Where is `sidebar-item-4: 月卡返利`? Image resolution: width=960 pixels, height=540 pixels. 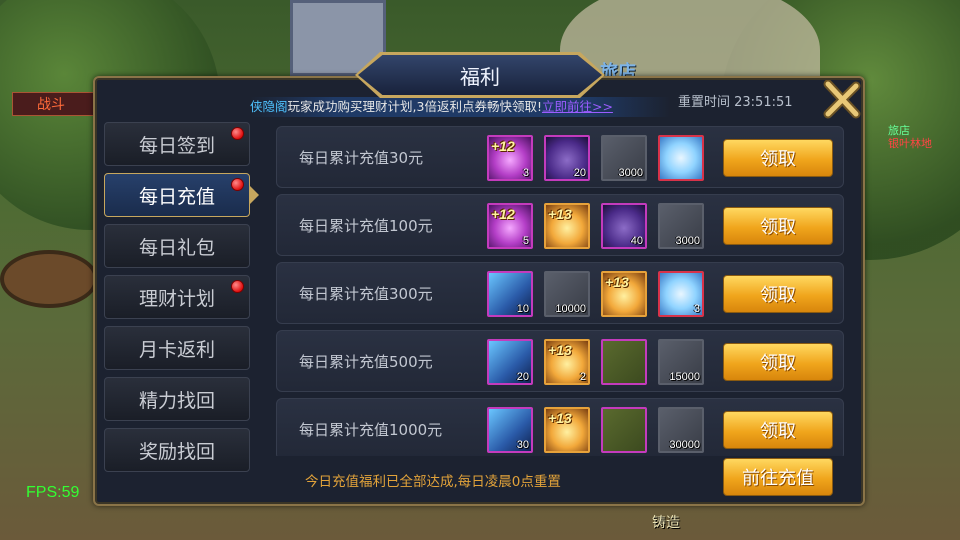 sidebar-item-4: 月卡返利 is located at coordinates (177, 348).